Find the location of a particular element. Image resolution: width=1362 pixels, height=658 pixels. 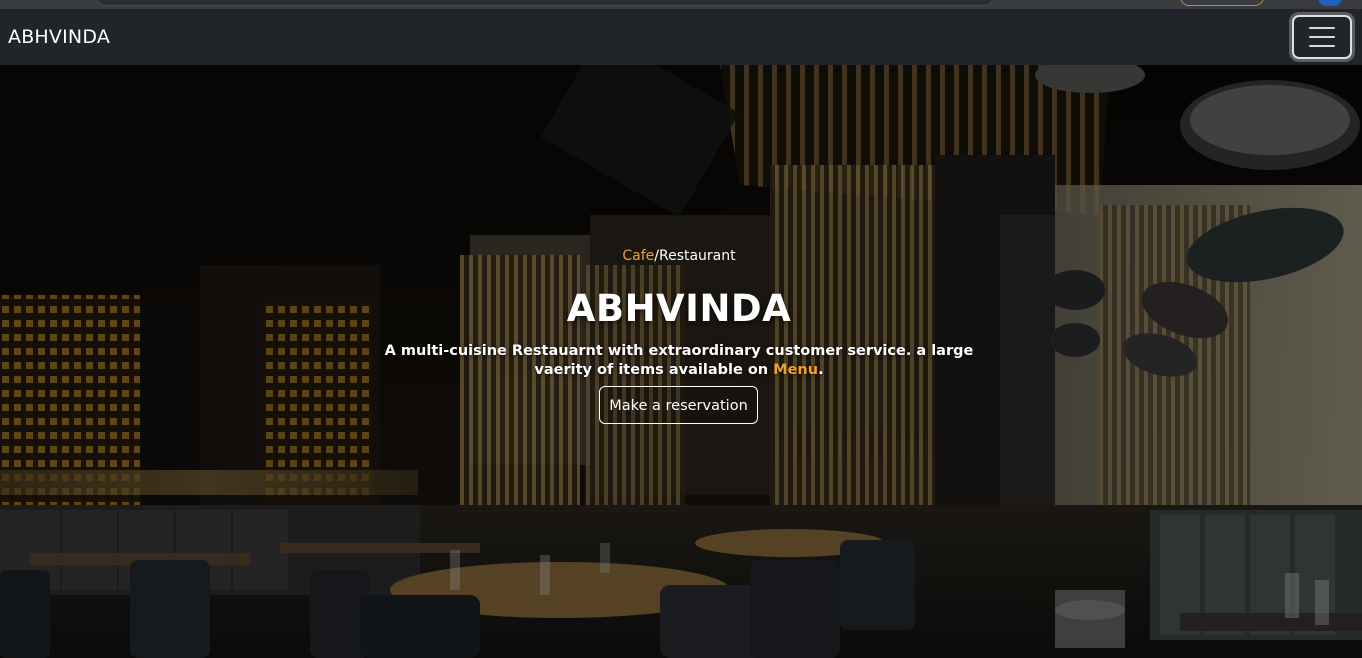

hero-title: ABHVINDA is located at coordinates (679, 308).